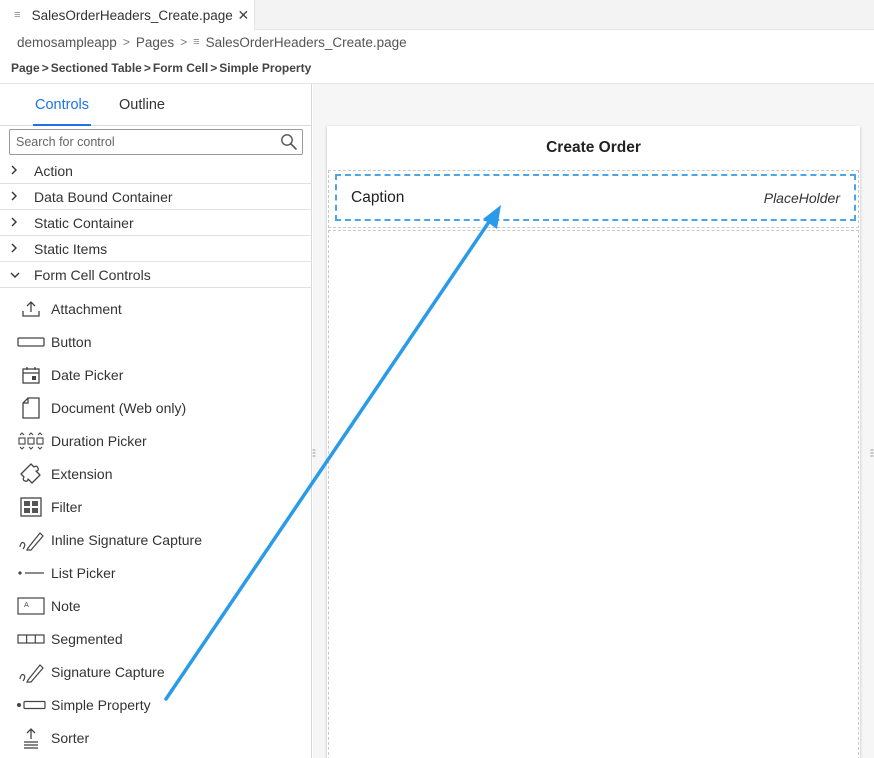 The height and width of the screenshot is (758, 874). Describe the element at coordinates (25, 638) in the screenshot. I see `segmented-icon` at that location.